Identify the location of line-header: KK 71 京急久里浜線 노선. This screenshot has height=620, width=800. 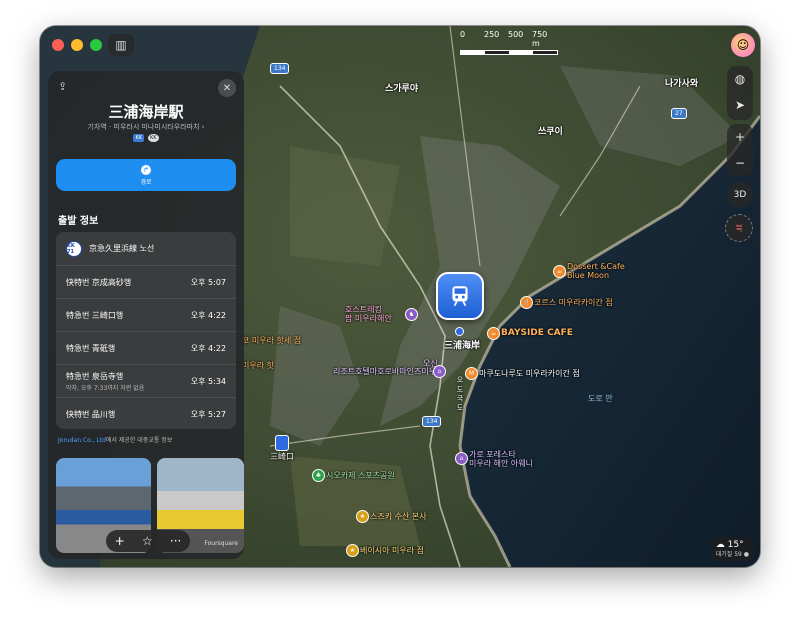
(146, 249).